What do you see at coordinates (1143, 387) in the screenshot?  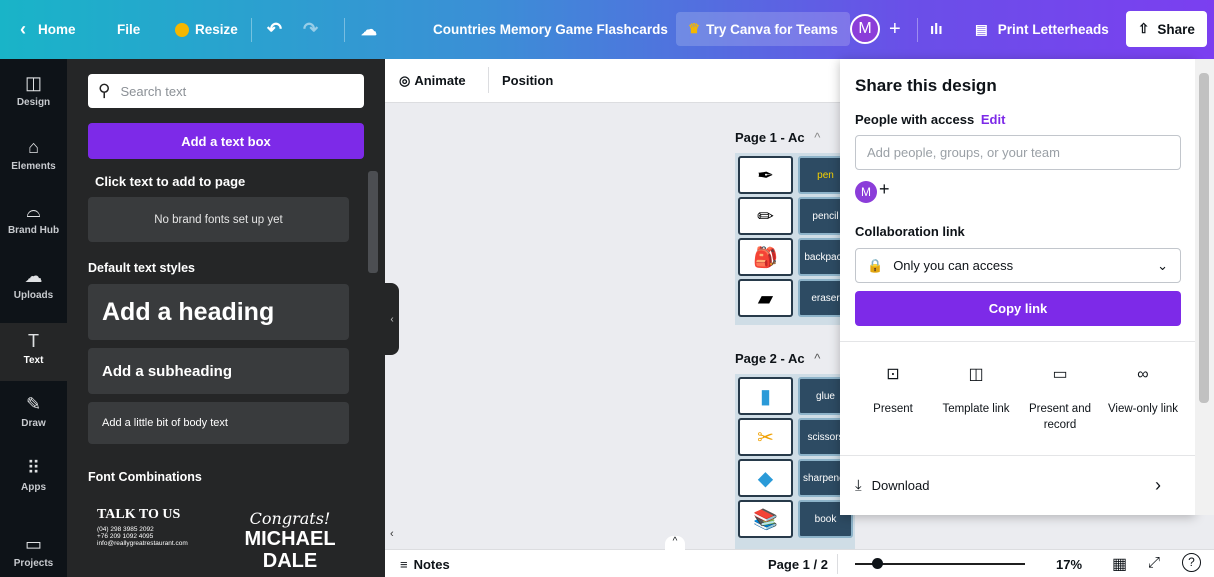 I see `view-only-link-option: ∞ View-only link` at bounding box center [1143, 387].